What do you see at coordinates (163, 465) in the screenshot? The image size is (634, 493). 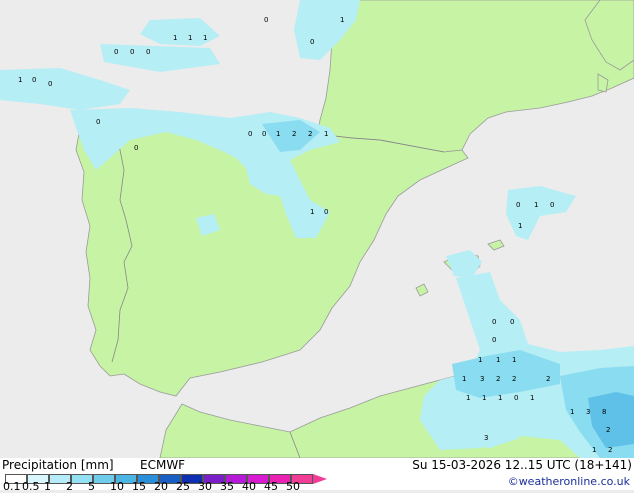 I see `model-label: ECMWF` at bounding box center [163, 465].